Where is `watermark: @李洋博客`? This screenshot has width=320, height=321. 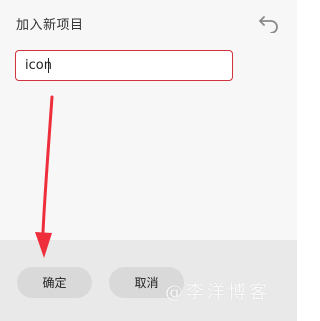 watermark: @李洋博客 is located at coordinates (217, 292).